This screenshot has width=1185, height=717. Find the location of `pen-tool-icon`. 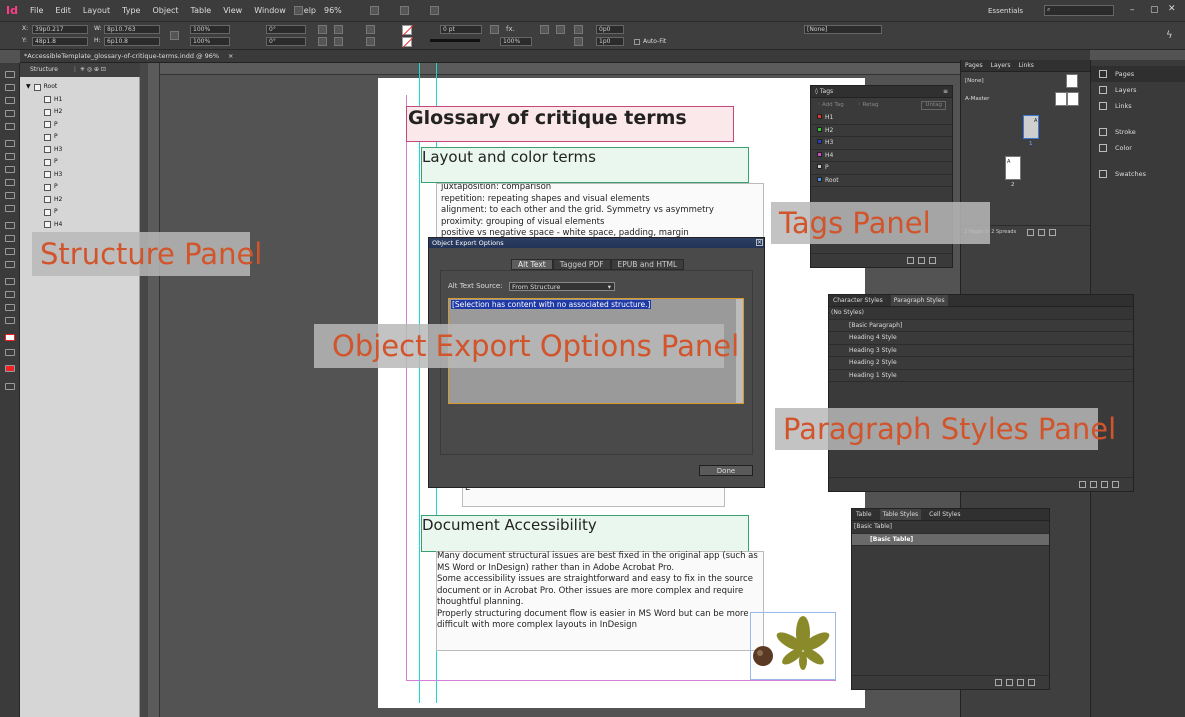

pen-tool-icon is located at coordinates (10, 169).